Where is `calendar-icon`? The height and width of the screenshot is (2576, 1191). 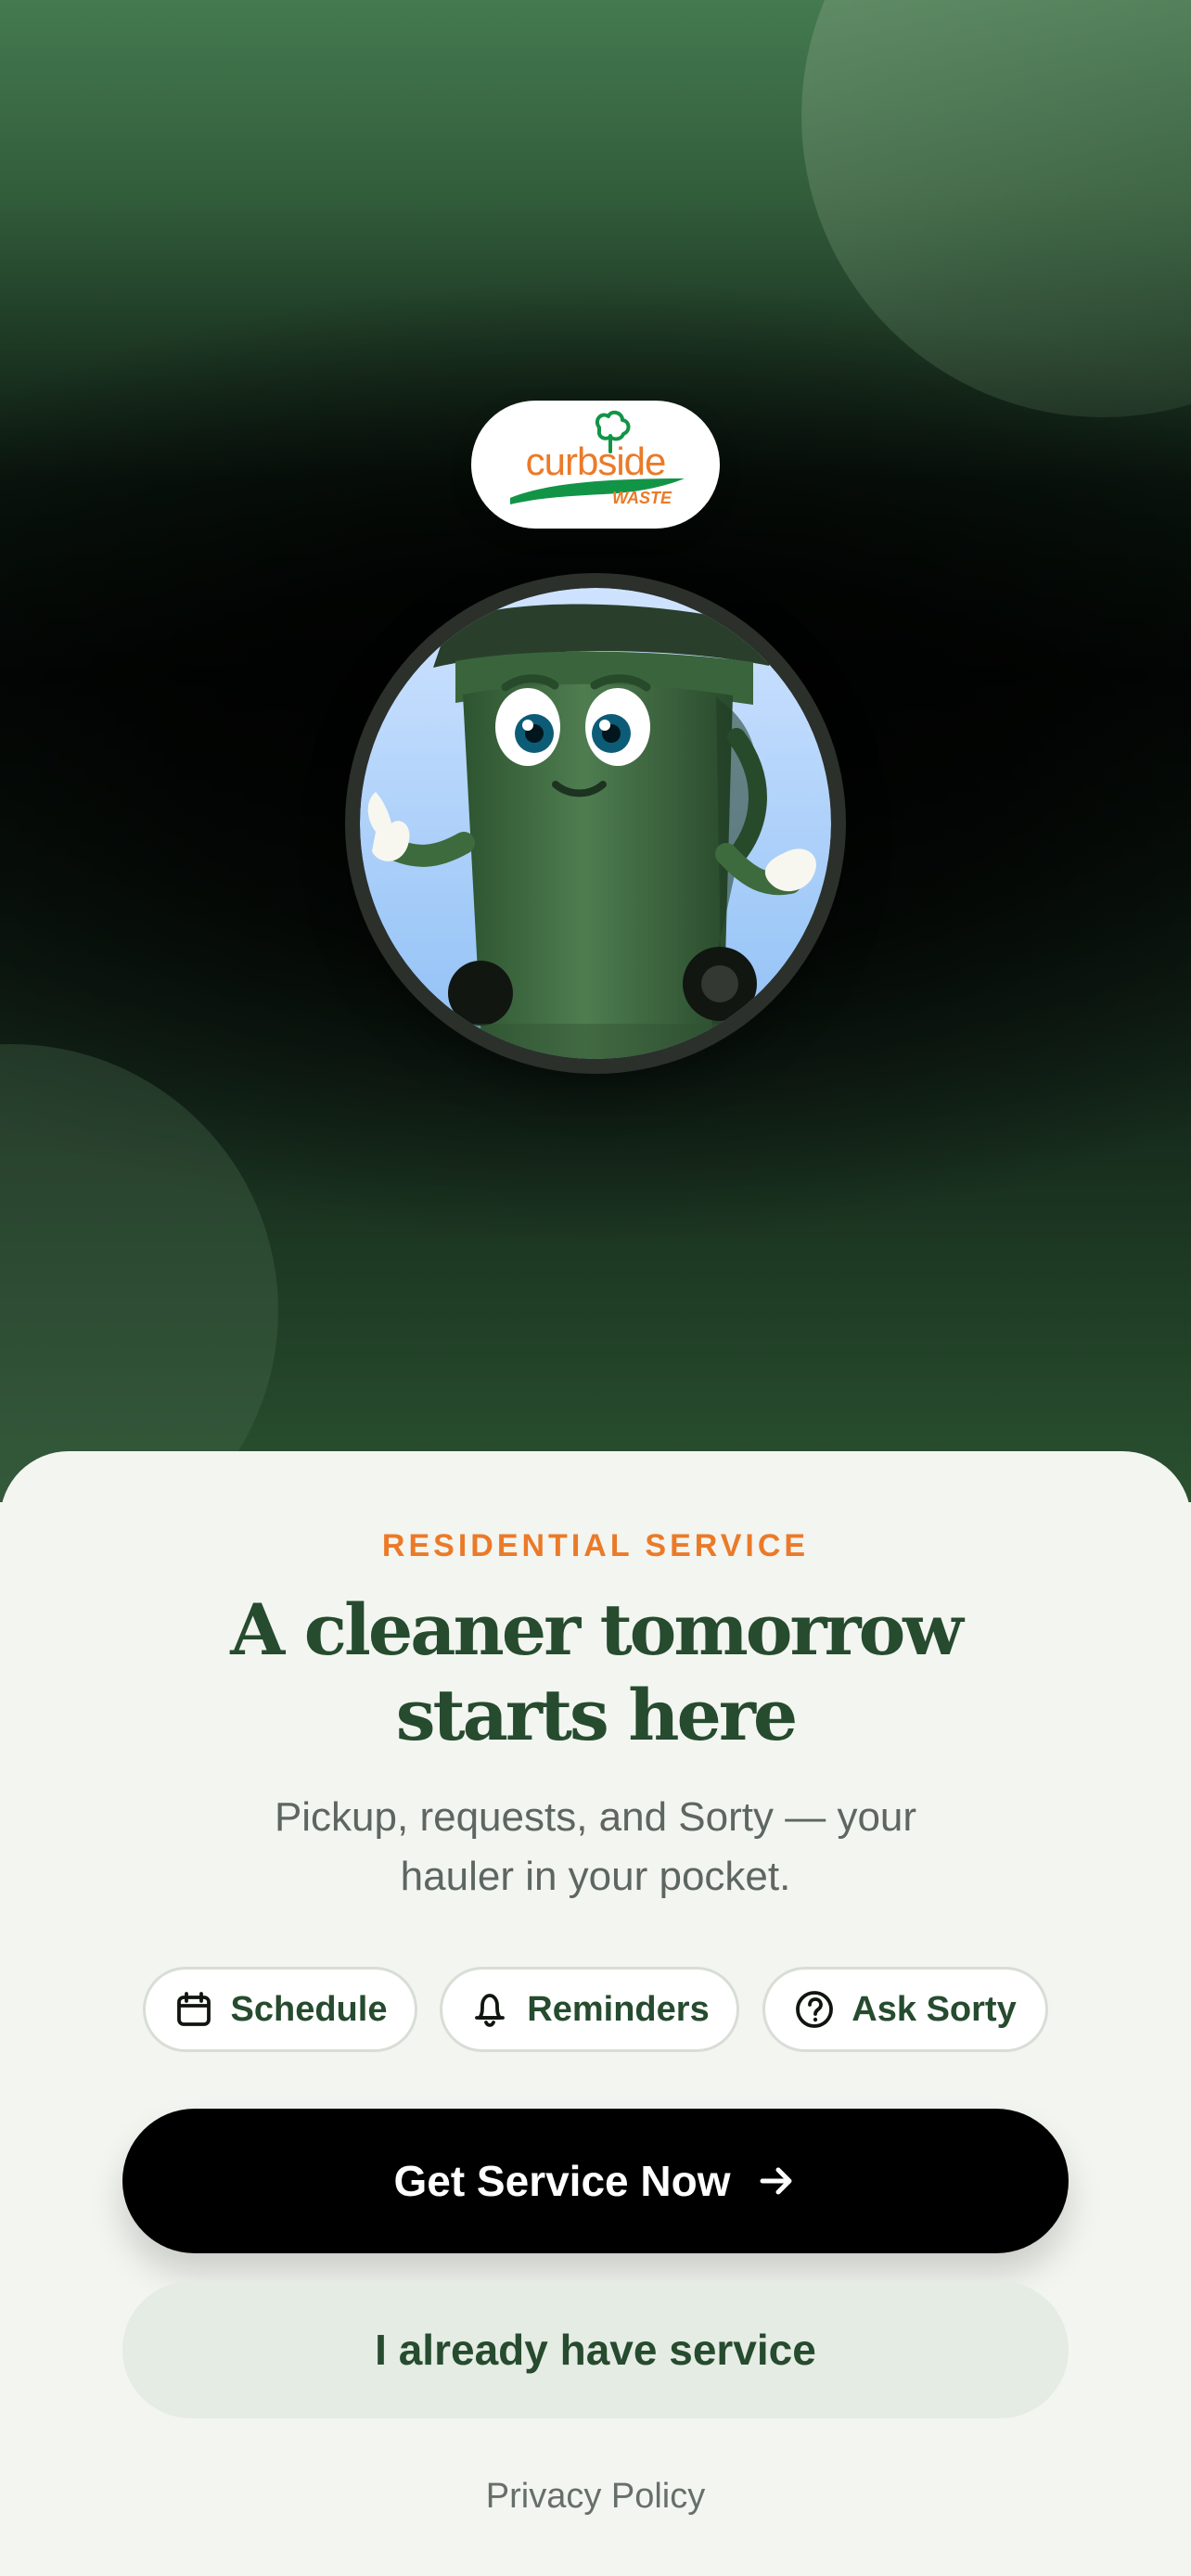 calendar-icon is located at coordinates (193, 2009).